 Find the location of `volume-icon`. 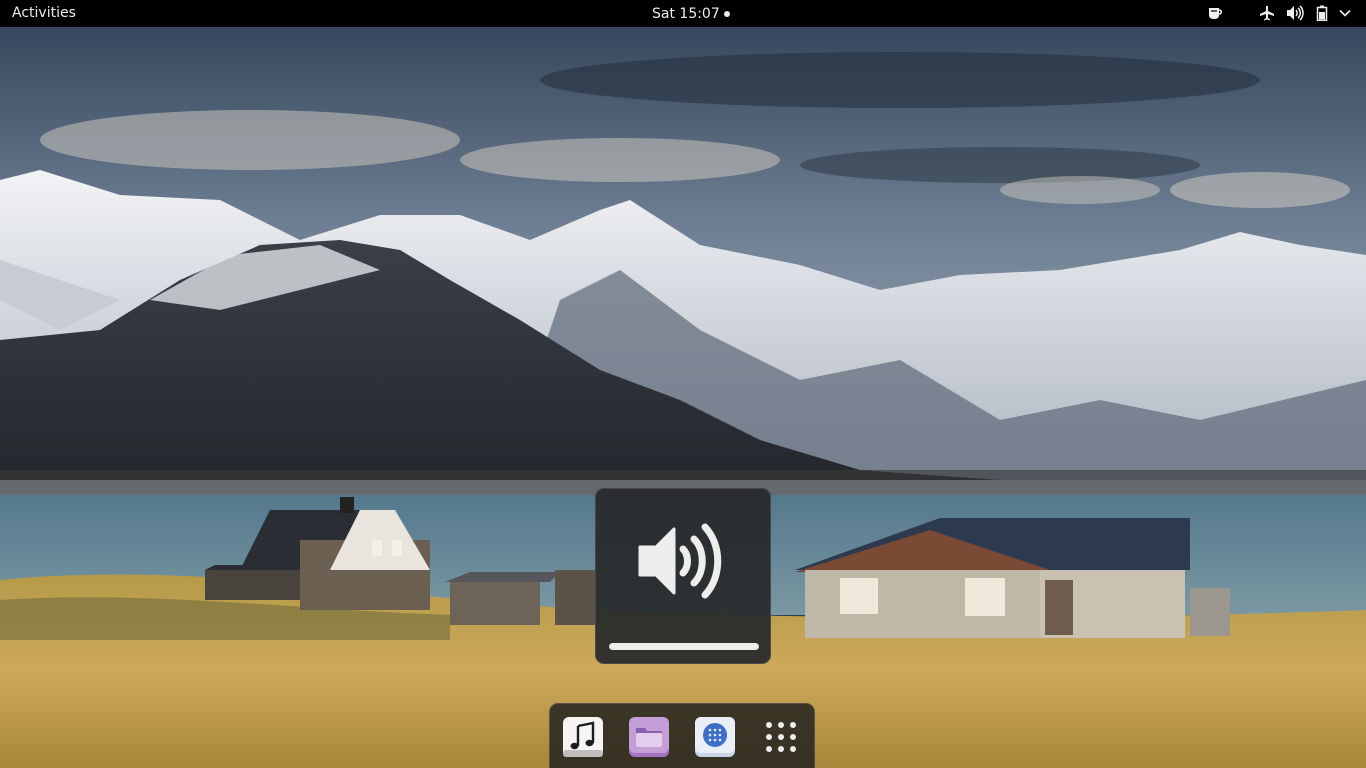

volume-icon is located at coordinates (1295, 13).